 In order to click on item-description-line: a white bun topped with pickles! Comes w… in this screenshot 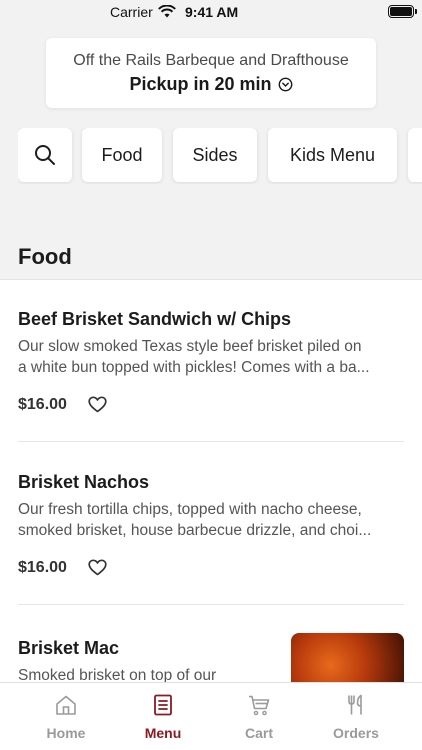, I will do `click(194, 367)`.